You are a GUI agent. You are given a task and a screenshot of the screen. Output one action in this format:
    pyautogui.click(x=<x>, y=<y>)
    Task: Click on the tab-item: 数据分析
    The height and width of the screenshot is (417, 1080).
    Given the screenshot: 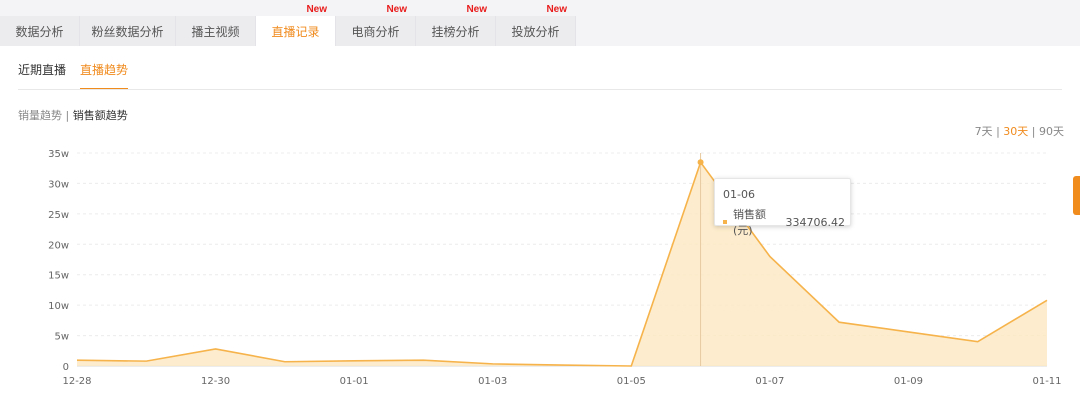 What is the action you would take?
    pyautogui.click(x=40, y=31)
    